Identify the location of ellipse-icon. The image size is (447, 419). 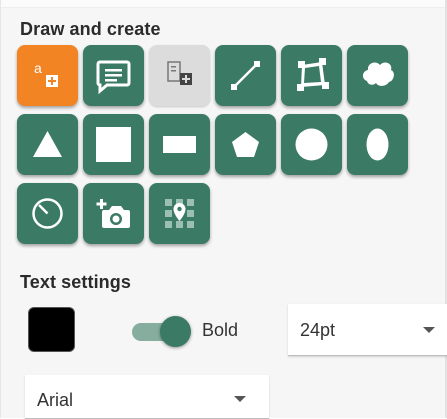
(377, 144).